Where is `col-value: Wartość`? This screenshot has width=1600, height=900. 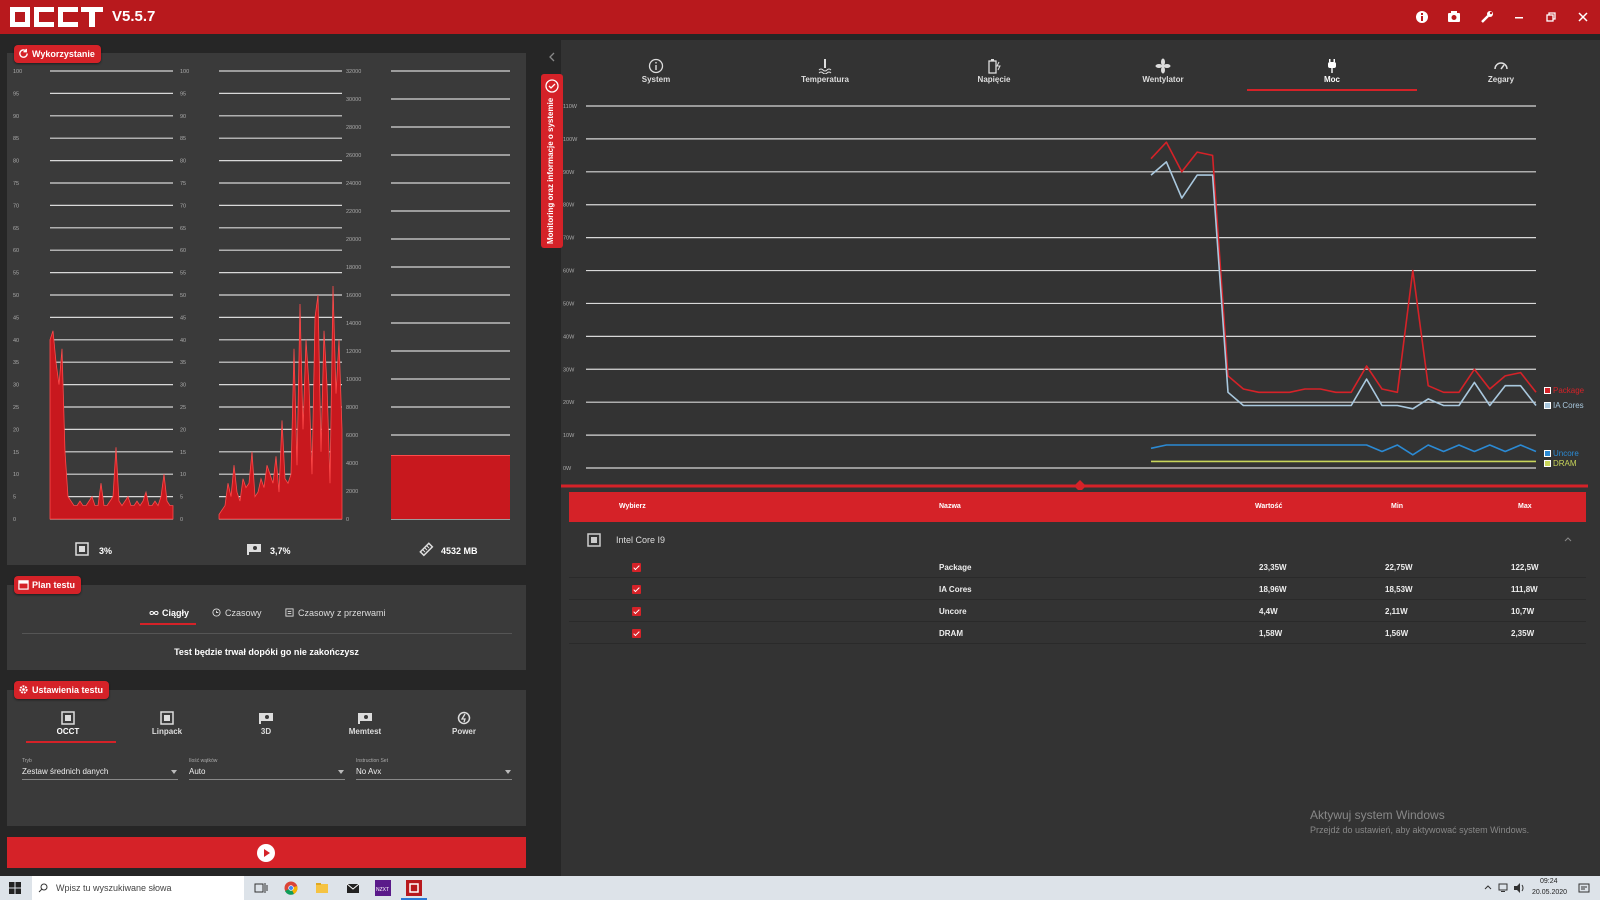
col-value: Wartość is located at coordinates (1269, 506).